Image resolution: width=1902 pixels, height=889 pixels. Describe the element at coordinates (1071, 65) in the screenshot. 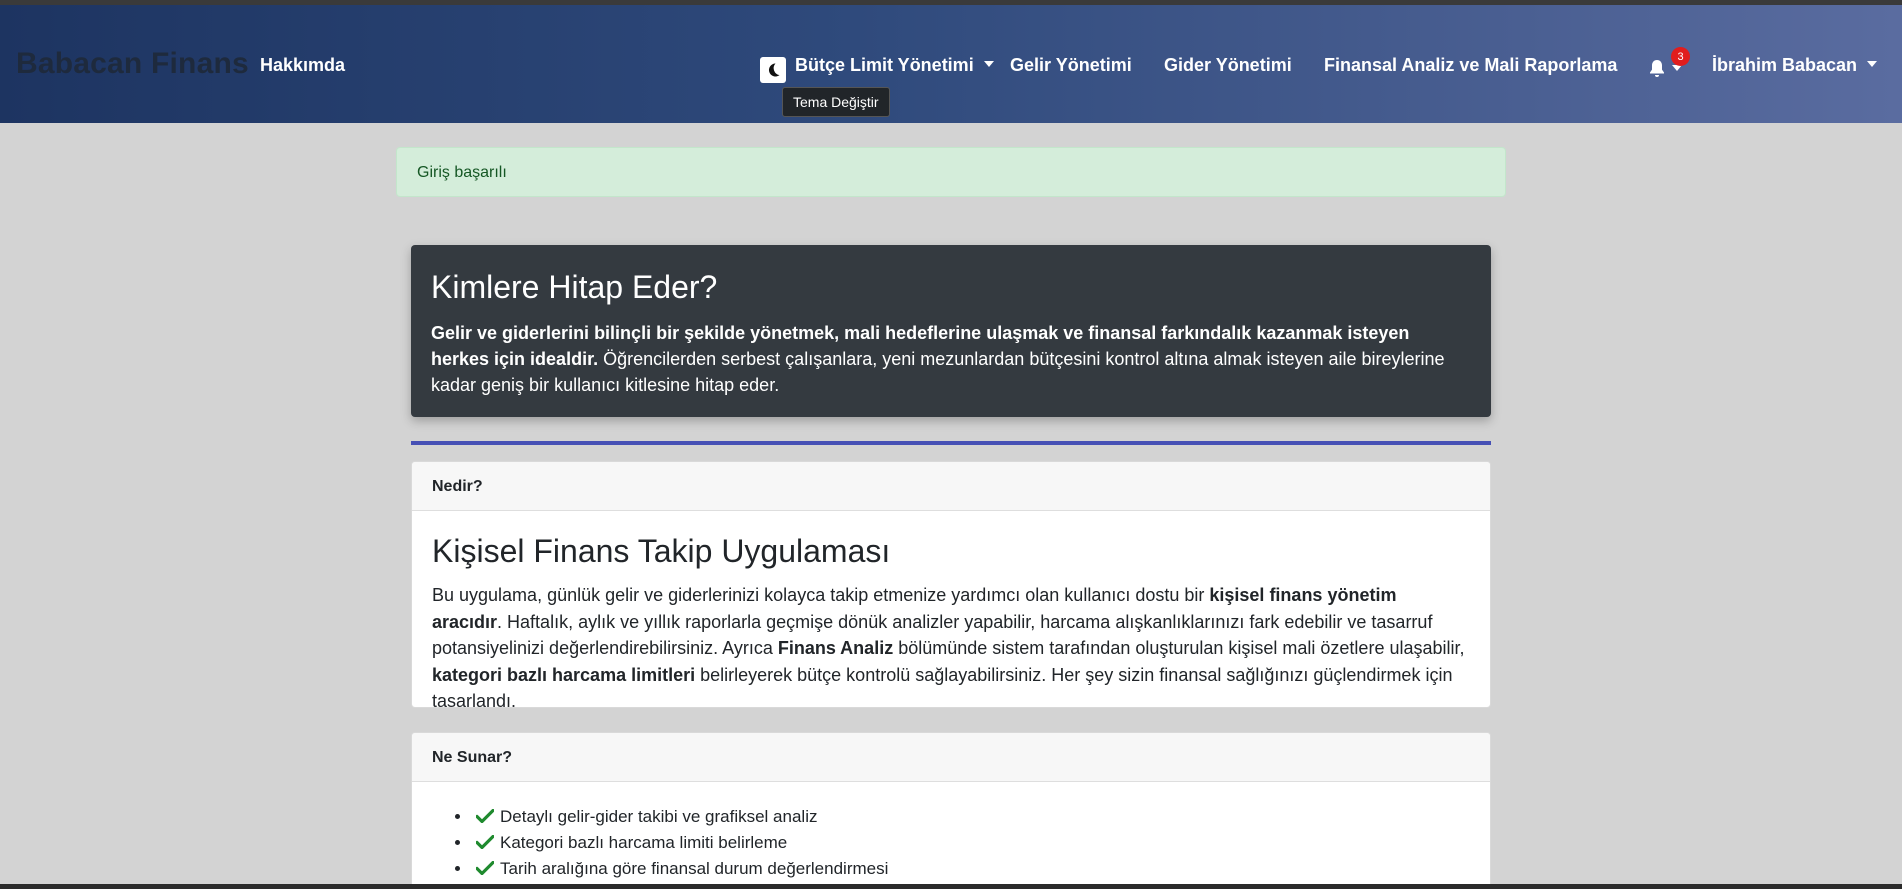

I see `nav-income: Gelir Yönetimi` at that location.